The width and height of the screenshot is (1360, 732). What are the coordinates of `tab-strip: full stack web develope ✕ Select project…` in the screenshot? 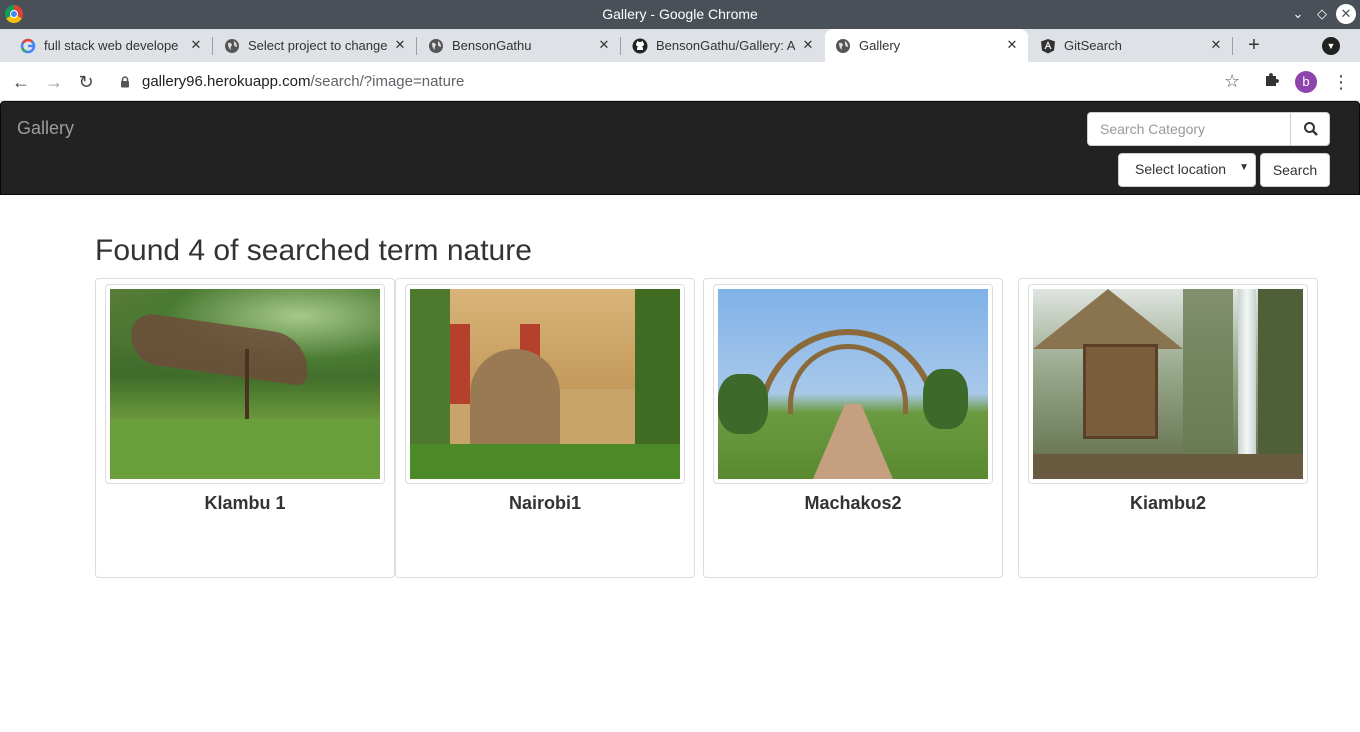 It's located at (680, 45).